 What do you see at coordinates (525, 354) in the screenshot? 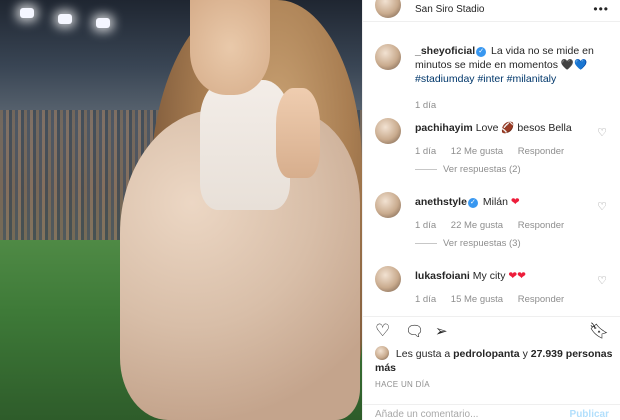
I see `likes-conj: y` at bounding box center [525, 354].